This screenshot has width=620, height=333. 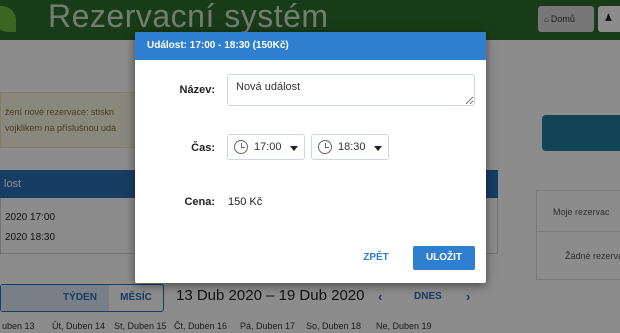 I want to click on time-to-value: 18:30, so click(x=352, y=147).